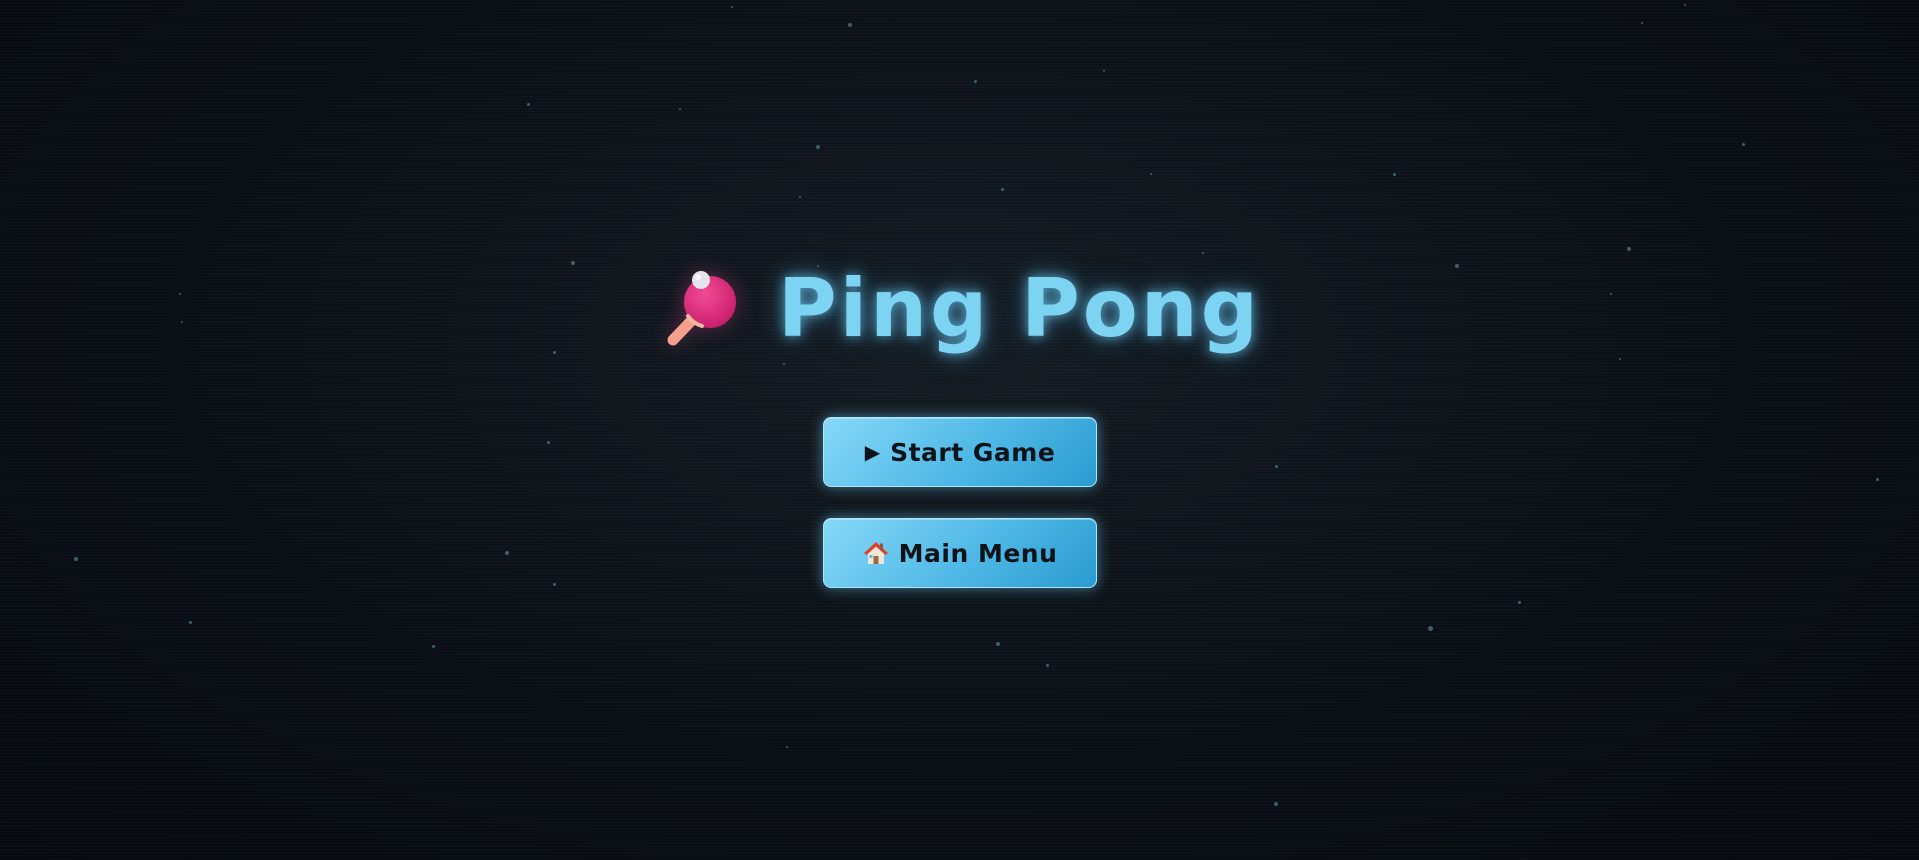 The width and height of the screenshot is (1919, 860). I want to click on main-menu-button: Main Menu, so click(960, 553).